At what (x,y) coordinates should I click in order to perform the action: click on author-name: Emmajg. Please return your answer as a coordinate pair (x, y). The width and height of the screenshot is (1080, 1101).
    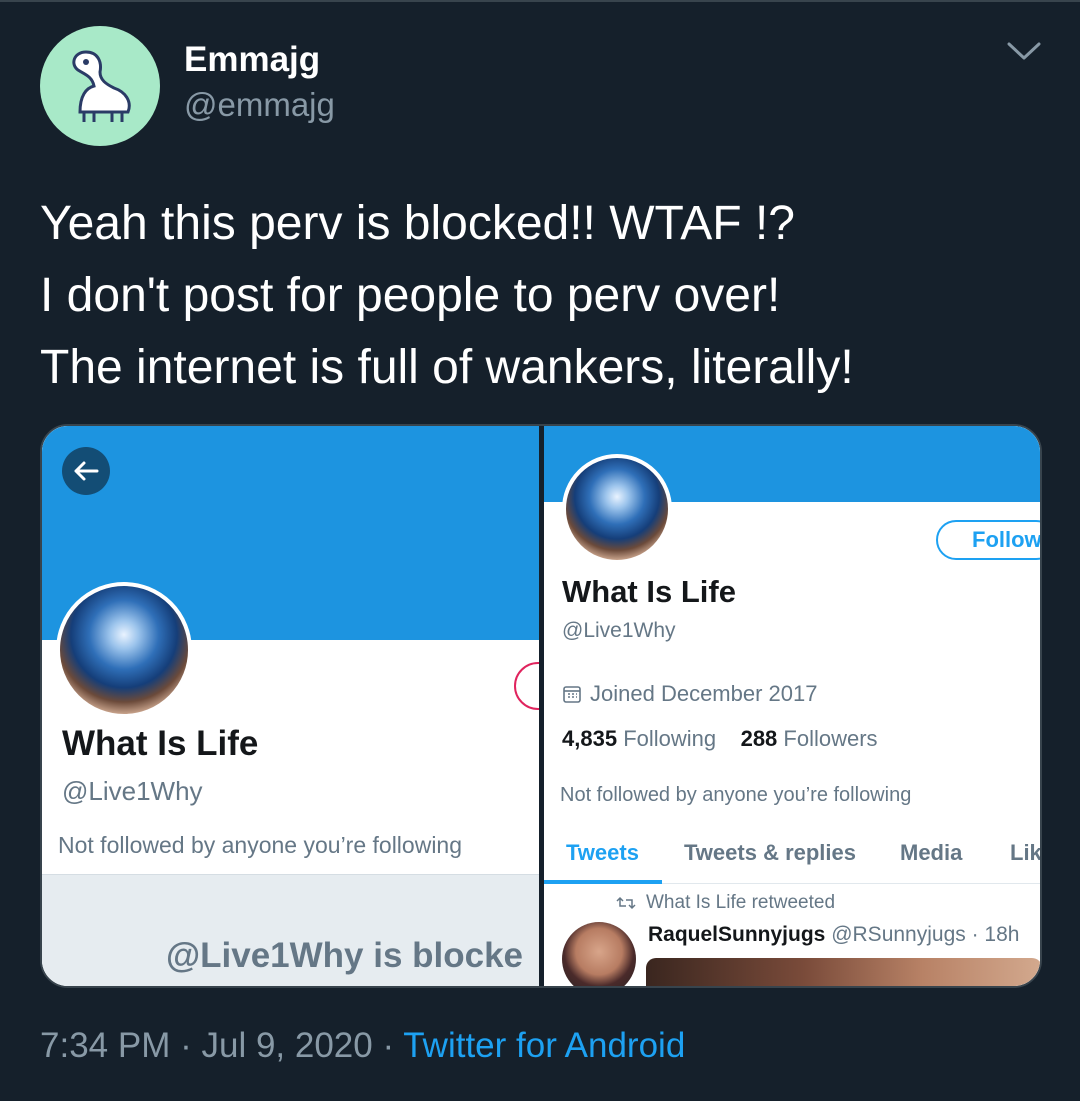
    Looking at the image, I should click on (252, 60).